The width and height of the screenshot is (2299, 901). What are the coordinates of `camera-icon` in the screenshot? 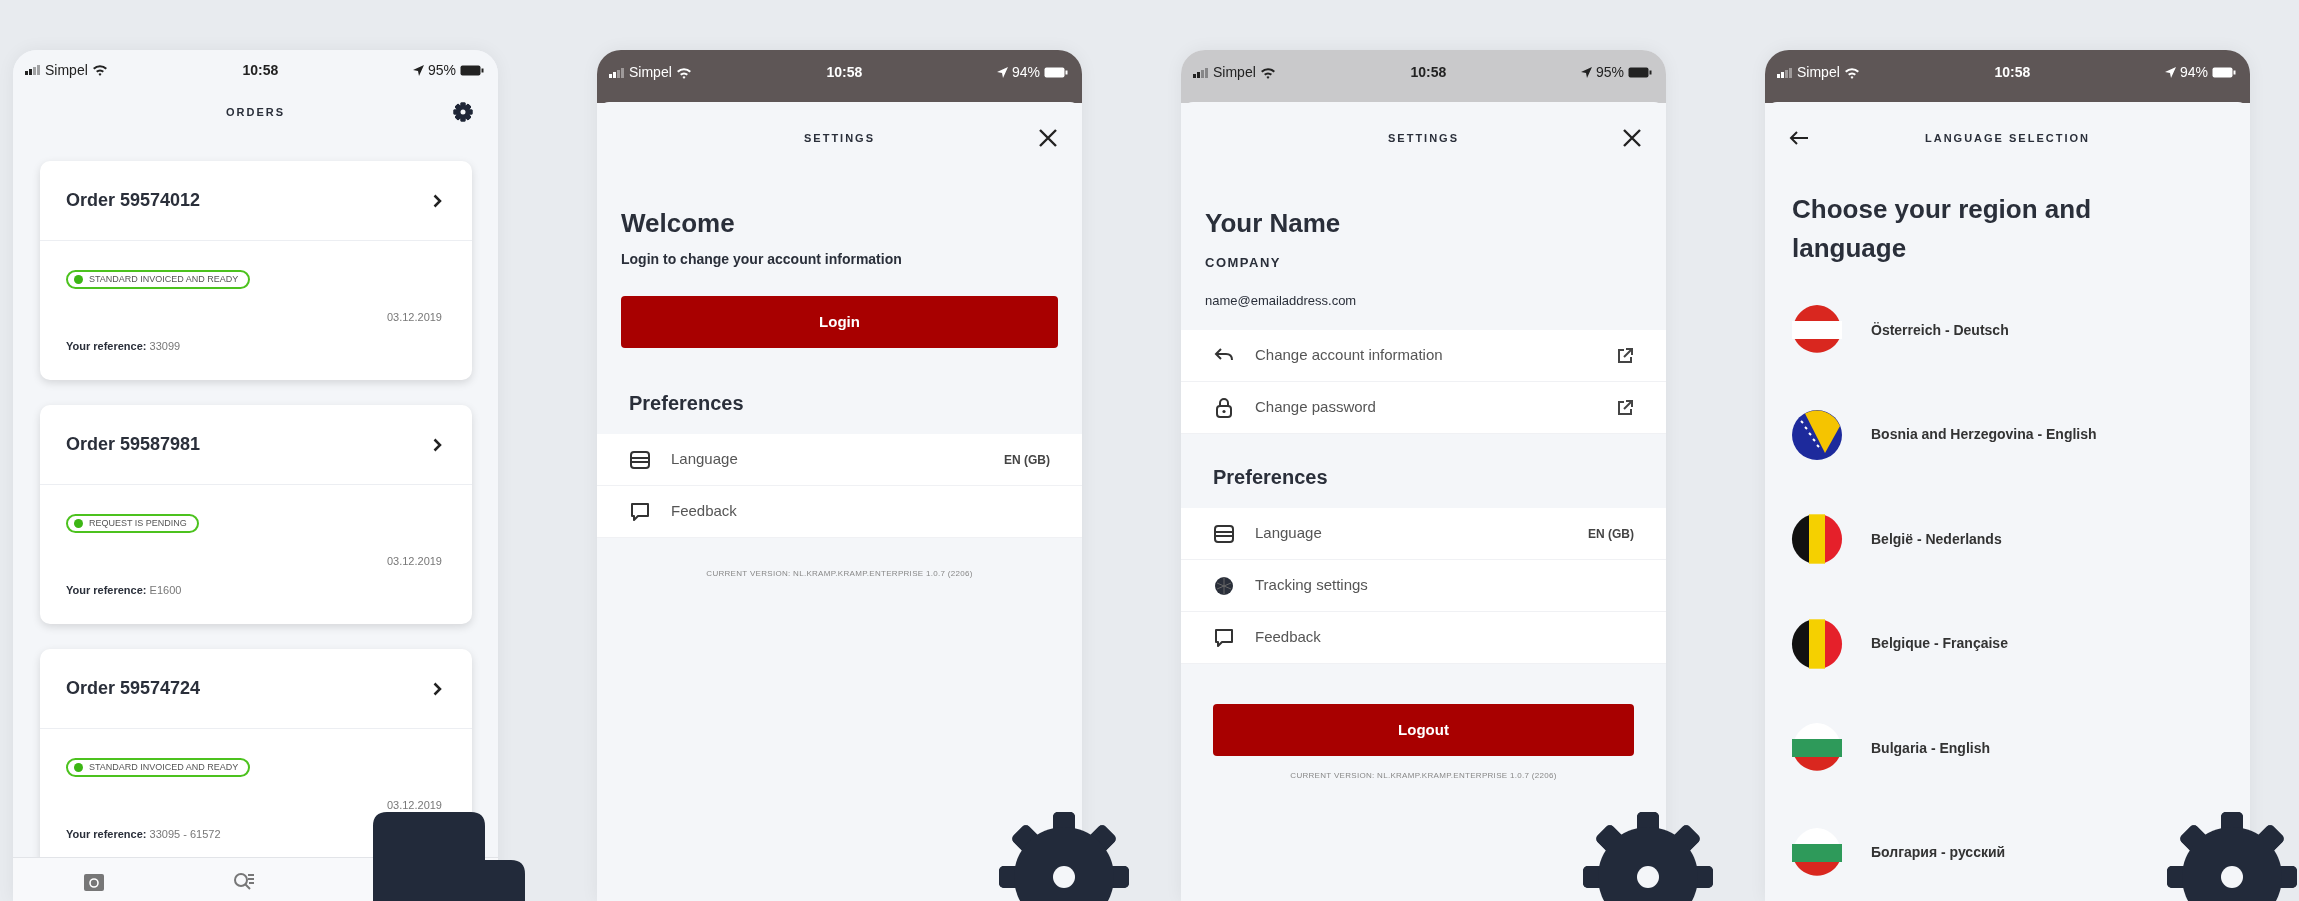 It's located at (94, 882).